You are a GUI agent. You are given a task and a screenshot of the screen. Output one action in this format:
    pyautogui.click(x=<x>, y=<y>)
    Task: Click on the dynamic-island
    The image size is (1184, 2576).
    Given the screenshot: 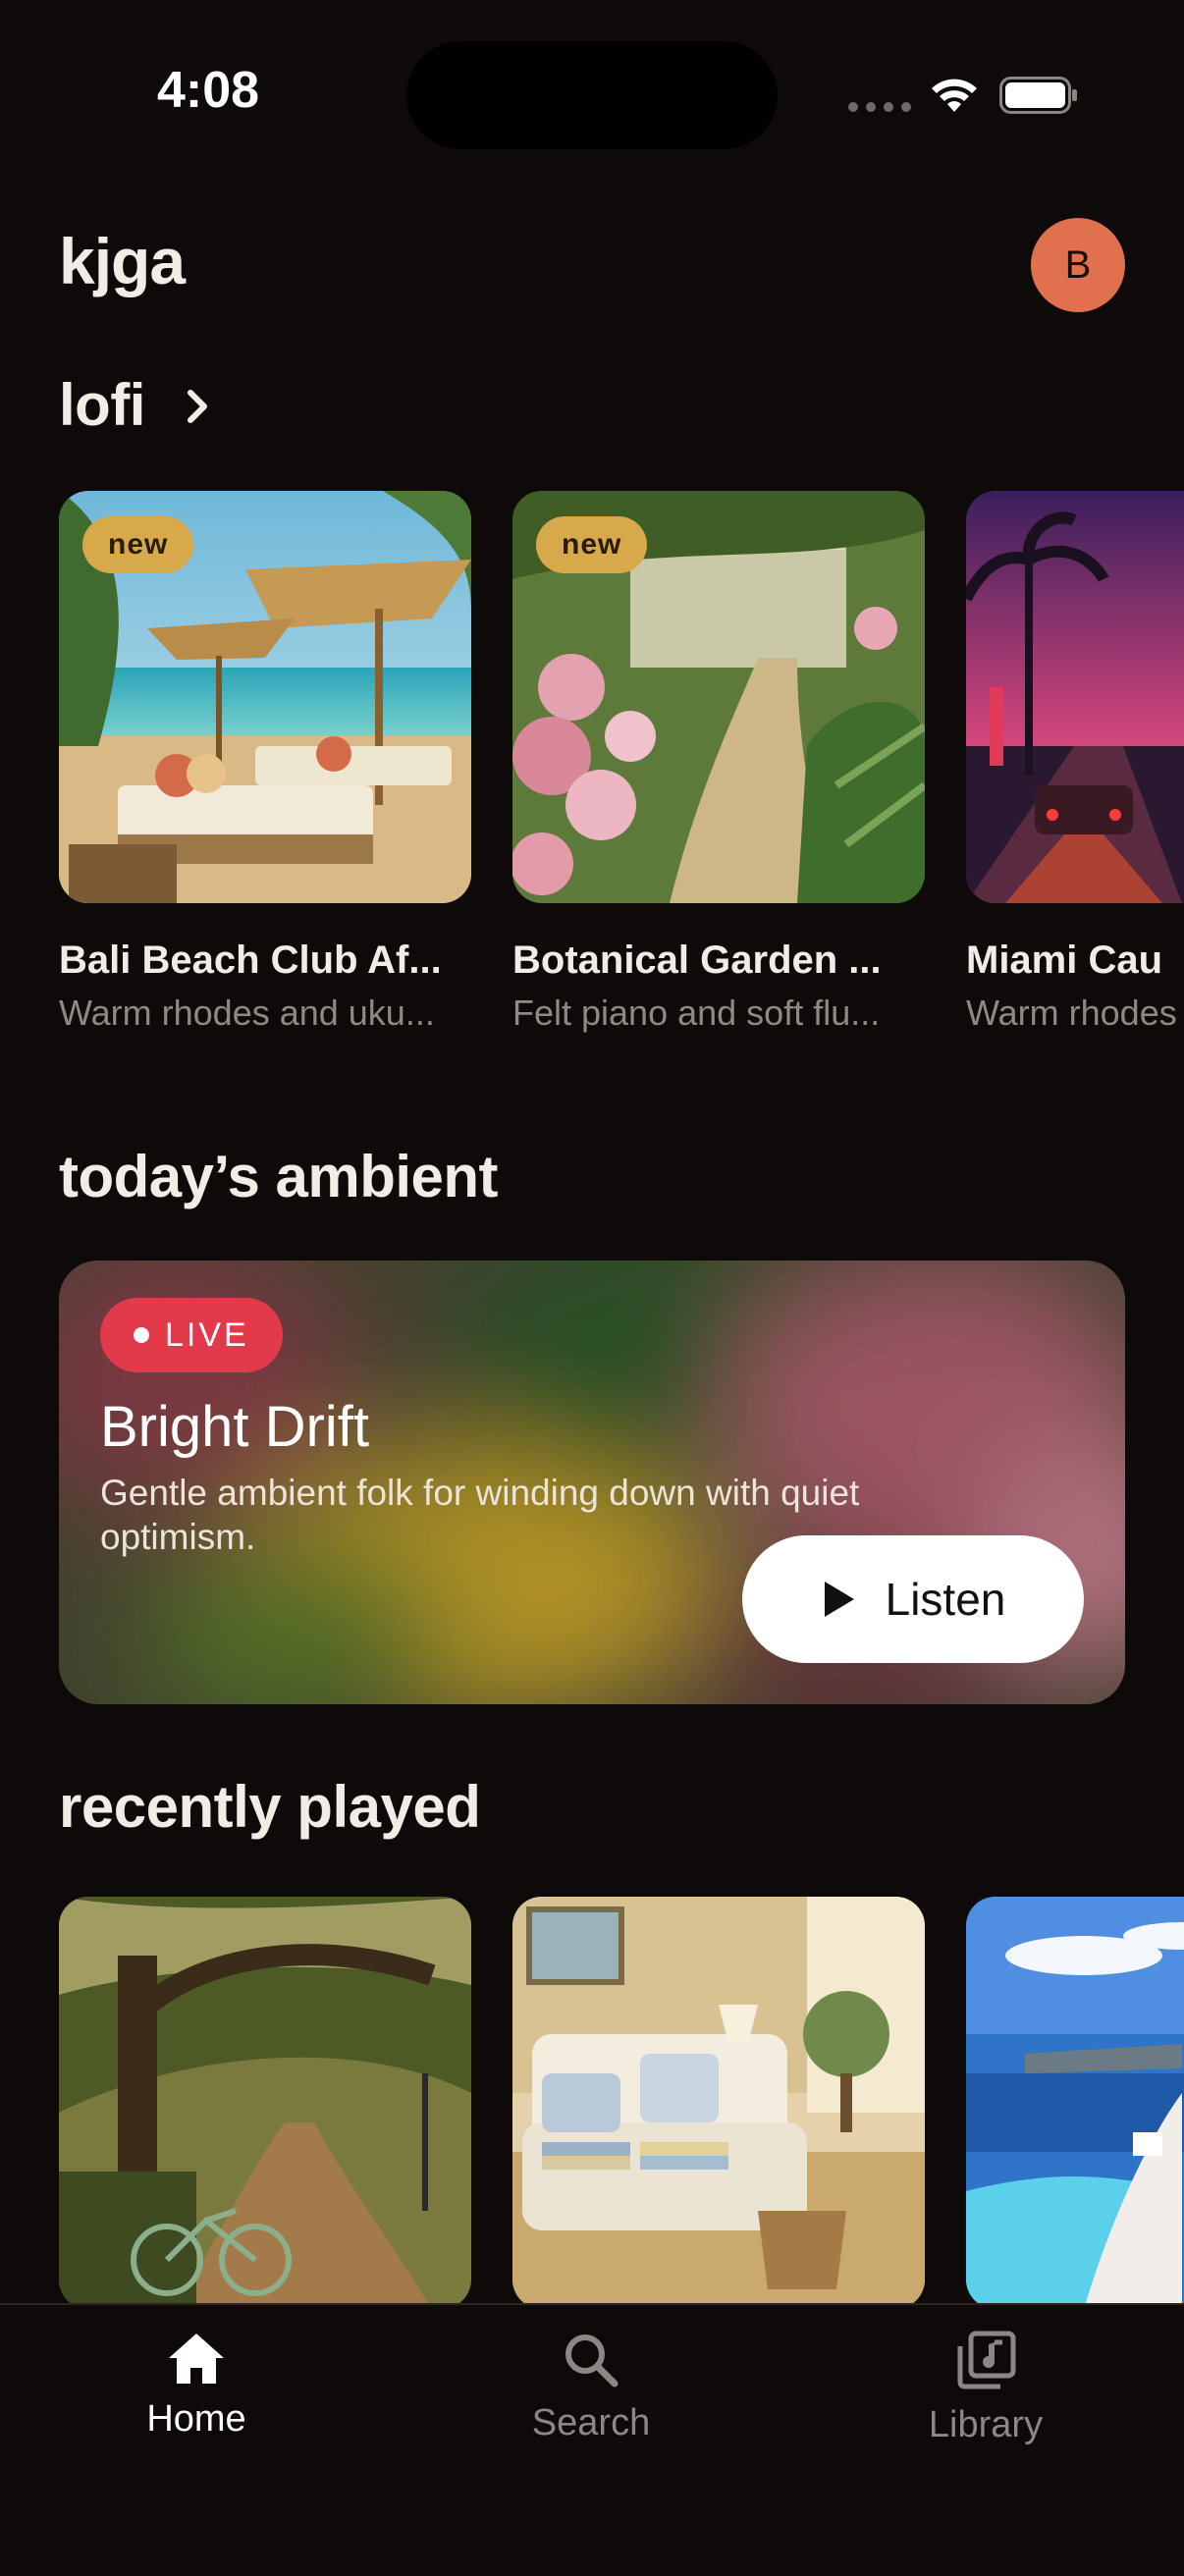 What is the action you would take?
    pyautogui.click(x=592, y=95)
    